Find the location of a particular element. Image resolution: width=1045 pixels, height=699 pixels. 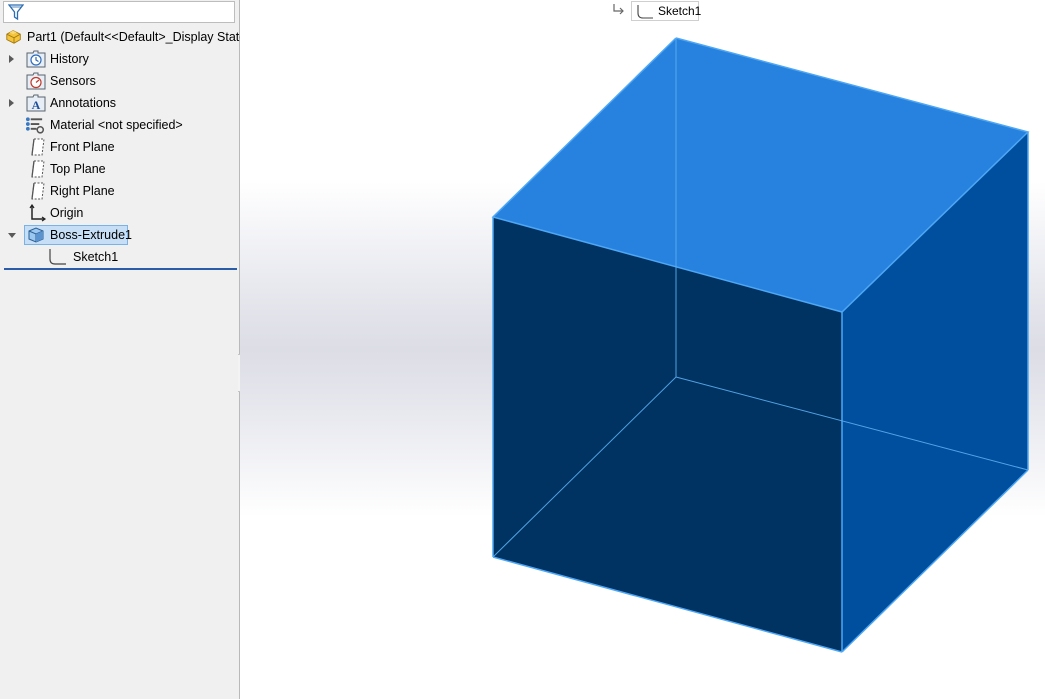

tree-item-label: Right Plane is located at coordinates (82, 191).